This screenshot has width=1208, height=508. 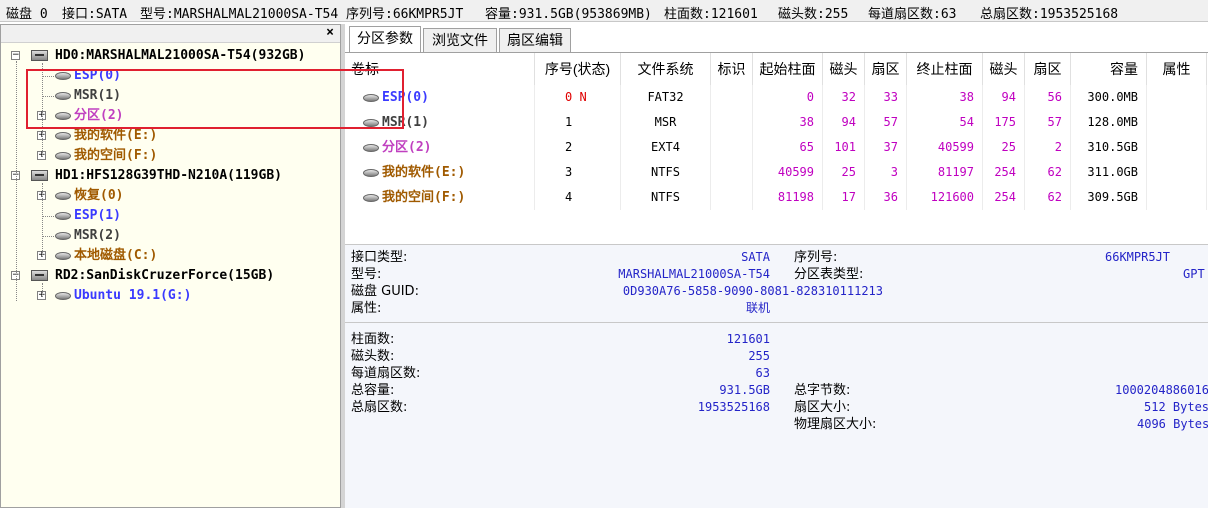 What do you see at coordinates (945, 69) in the screenshot?
I see `header-col-end-cylinder: 终止柱面` at bounding box center [945, 69].